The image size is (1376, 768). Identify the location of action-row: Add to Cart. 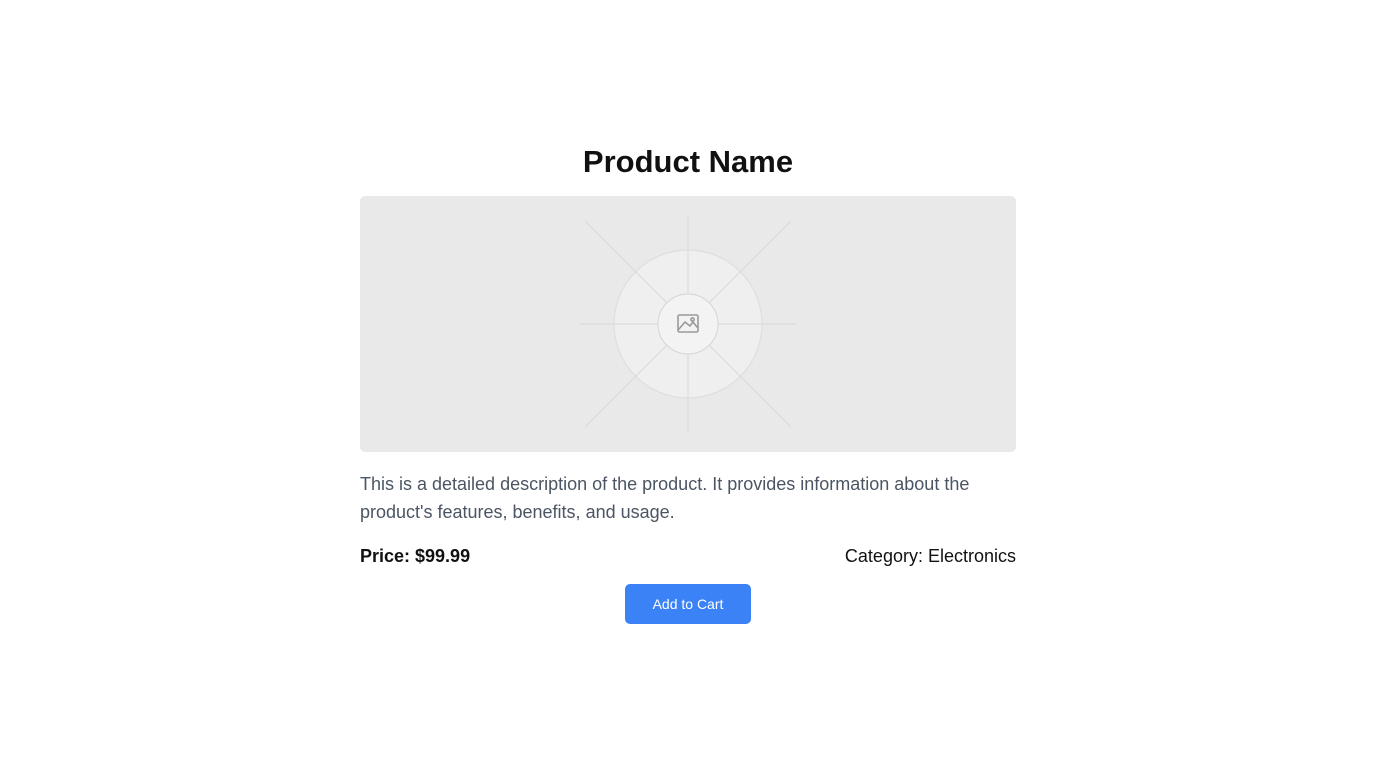
(688, 604).